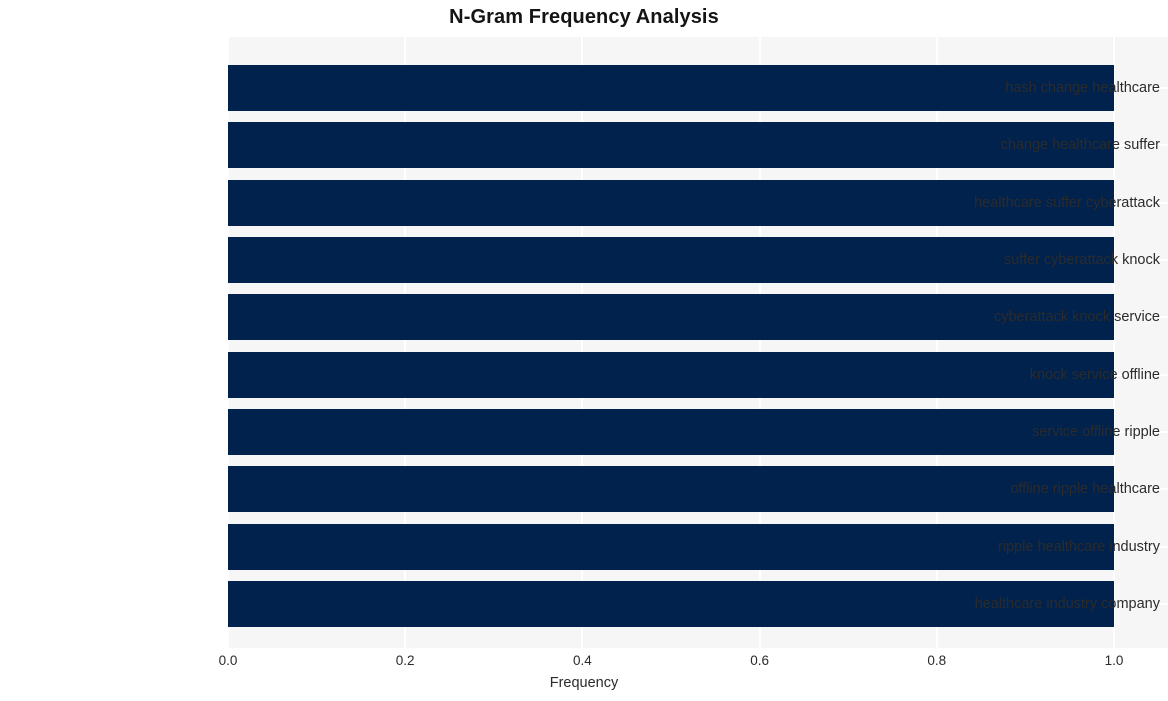 The image size is (1168, 701). Describe the element at coordinates (584, 683) in the screenshot. I see `x-axis-label: Frequency` at that location.